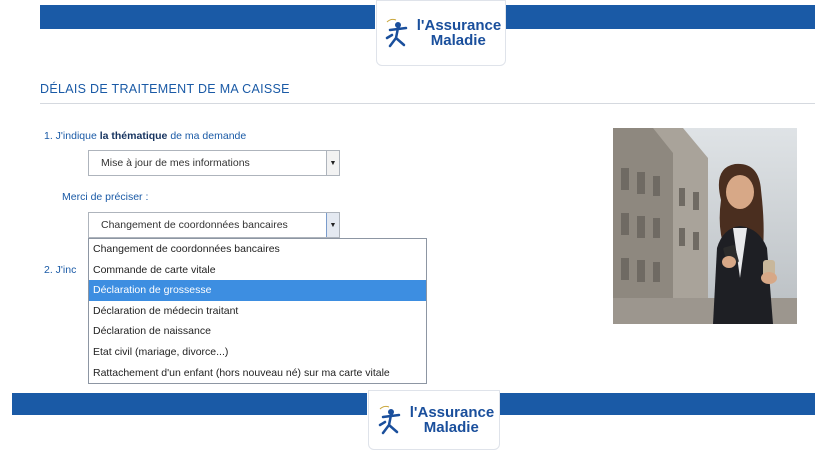 This screenshot has height=450, width=815. I want to click on question-1-label: 1. J'indique la thématique de ma demande, so click(145, 136).